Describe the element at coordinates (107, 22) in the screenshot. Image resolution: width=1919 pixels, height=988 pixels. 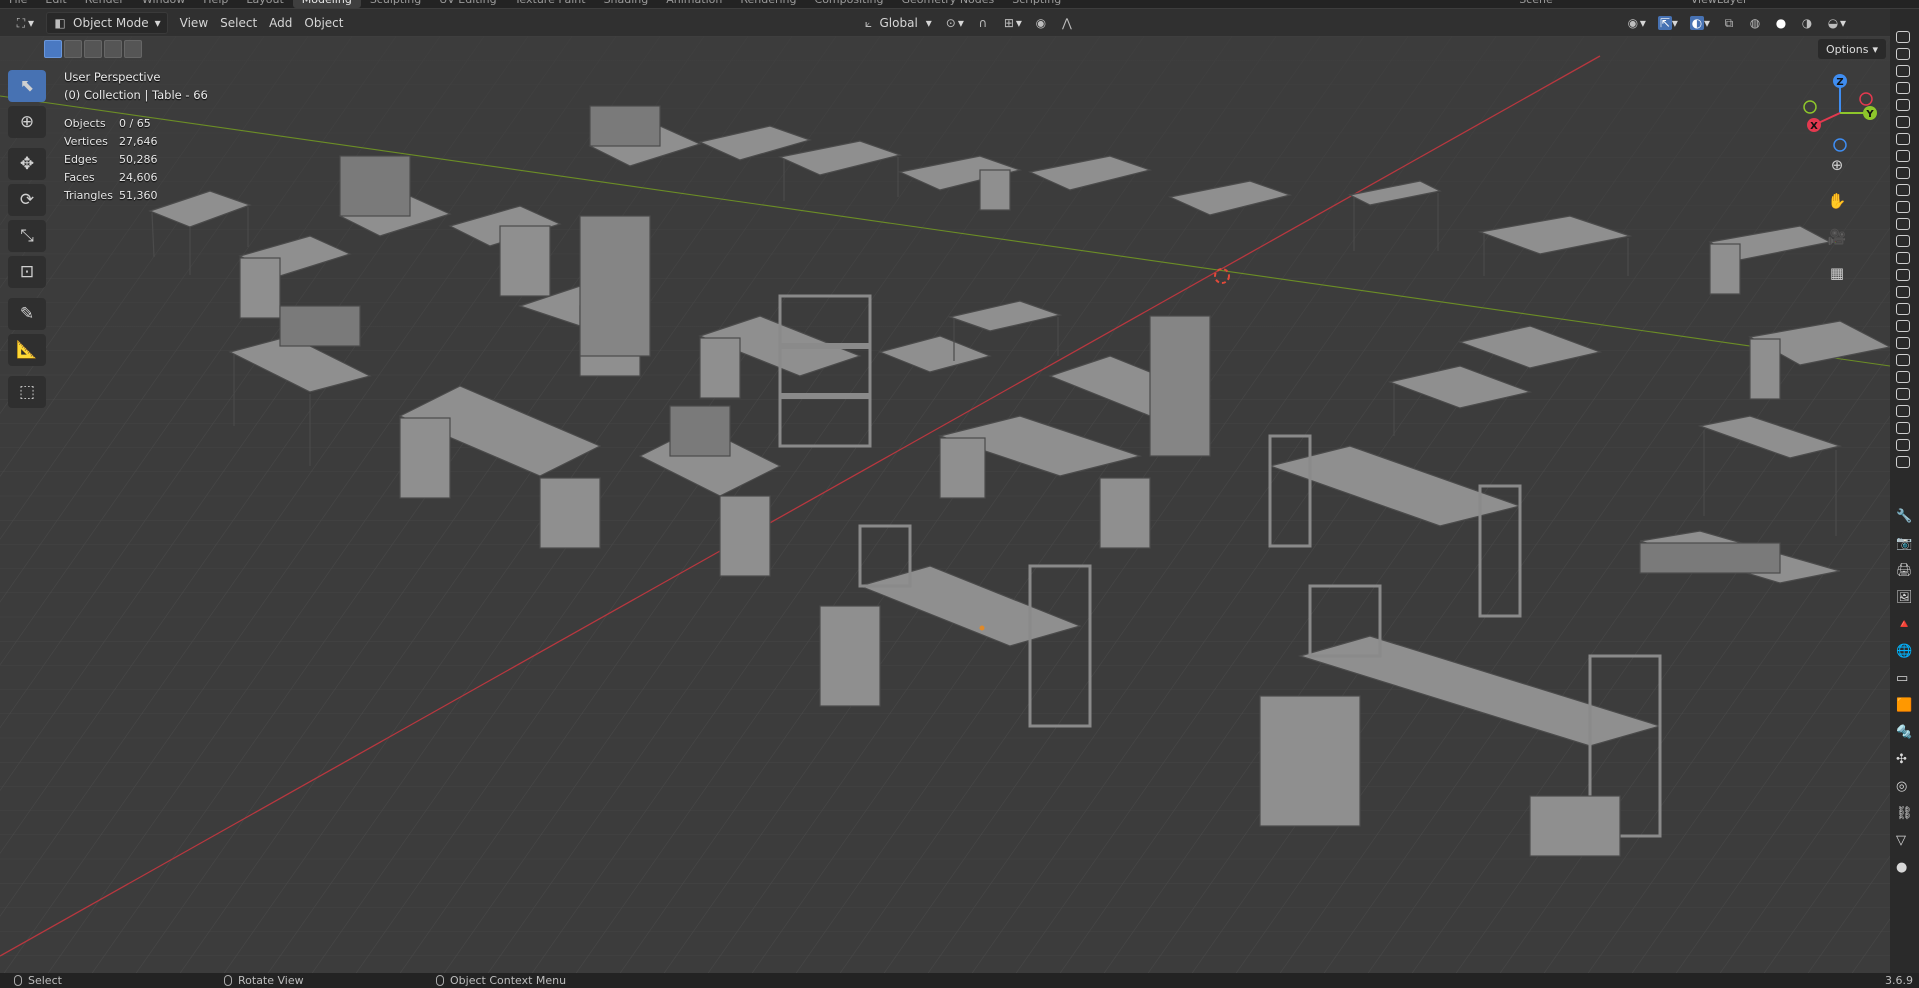
I see `mode-dropdown: ◧ Object Mode ▾` at that location.